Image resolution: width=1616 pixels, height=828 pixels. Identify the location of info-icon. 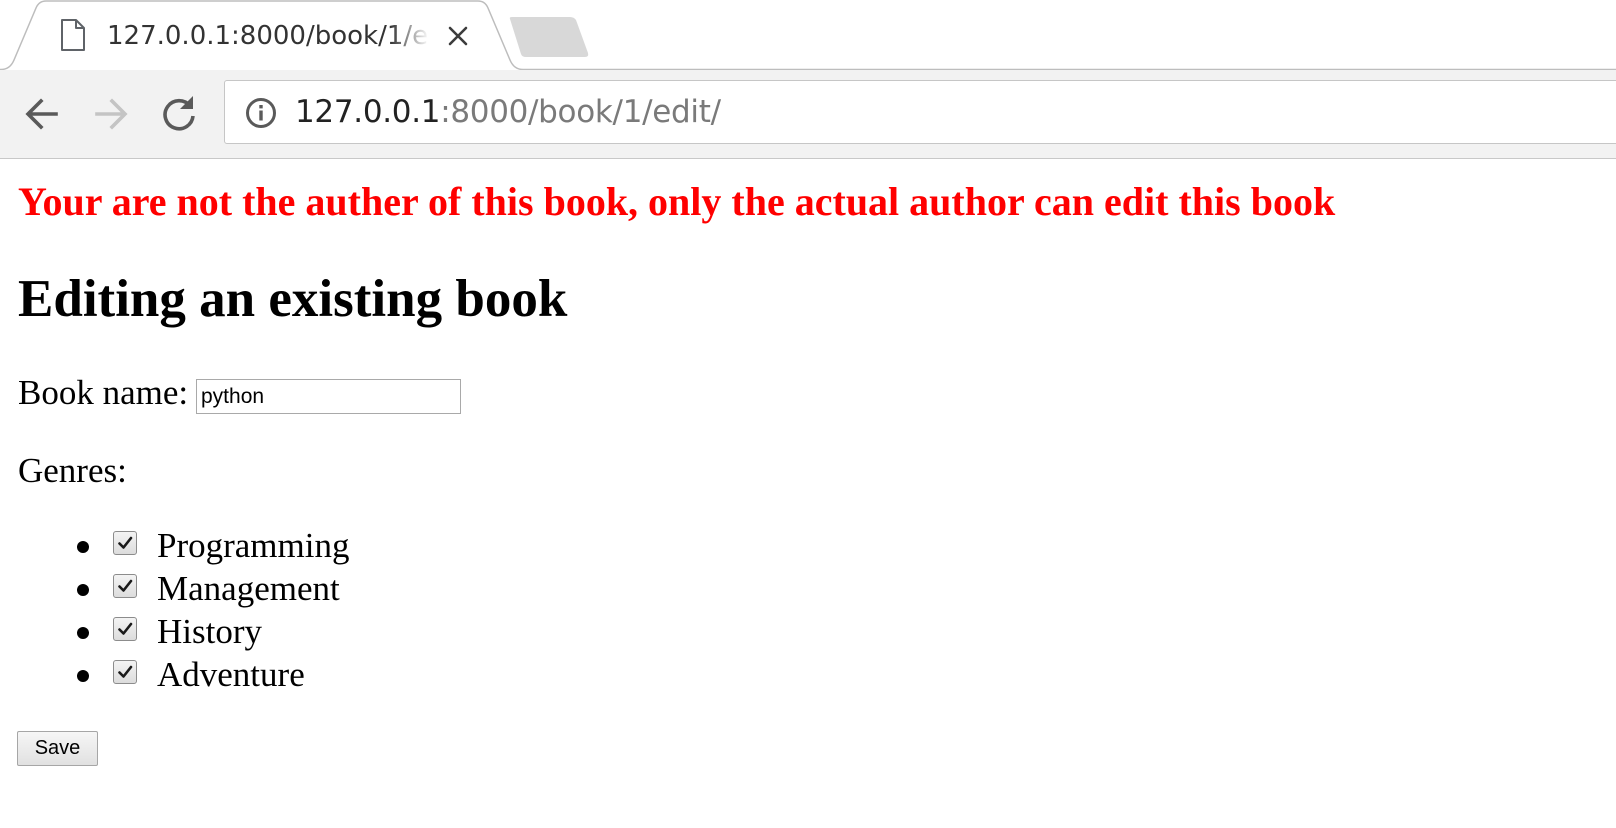
(261, 113).